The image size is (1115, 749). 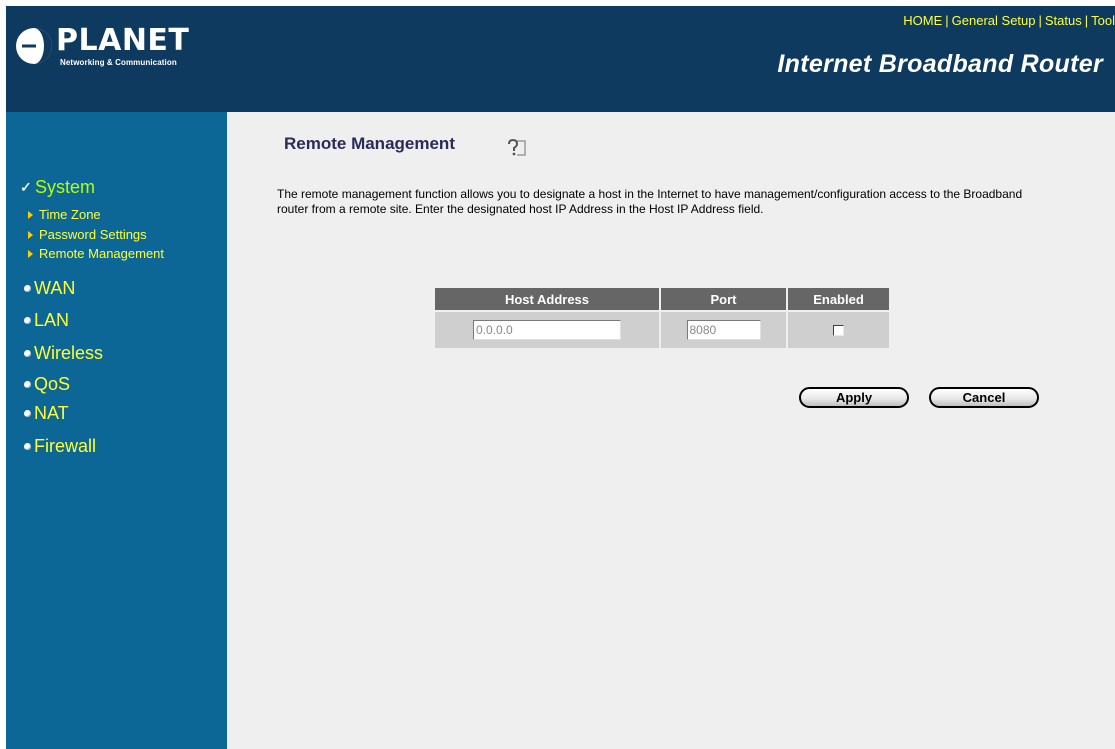 I want to click on product-title: Internet Broadband Router, so click(x=940, y=64).